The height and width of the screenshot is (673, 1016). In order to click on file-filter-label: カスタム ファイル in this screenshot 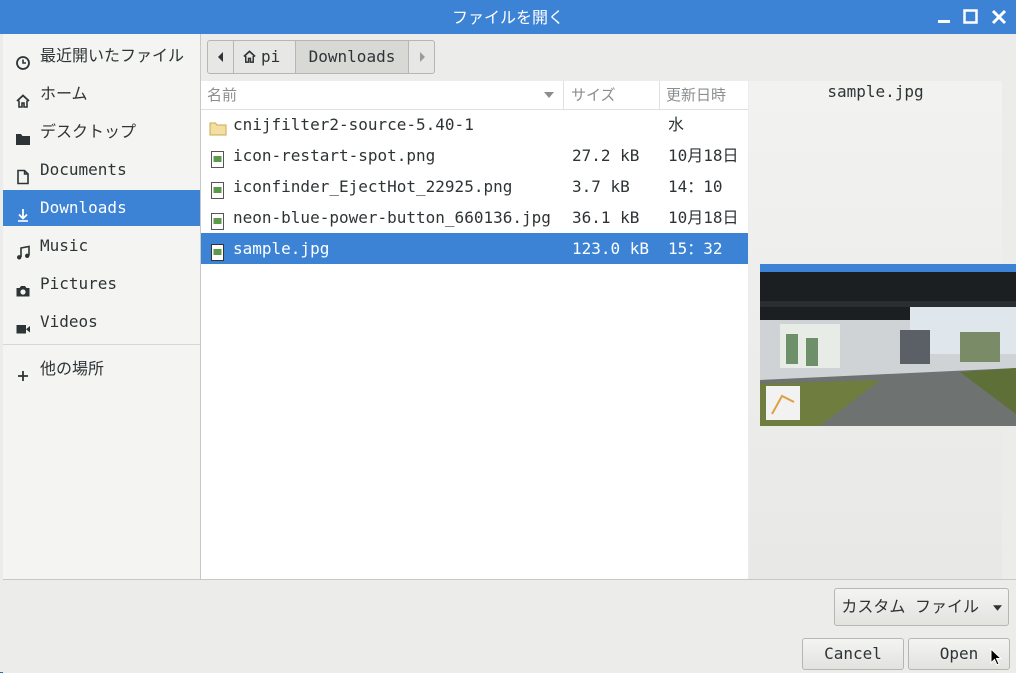, I will do `click(910, 606)`.